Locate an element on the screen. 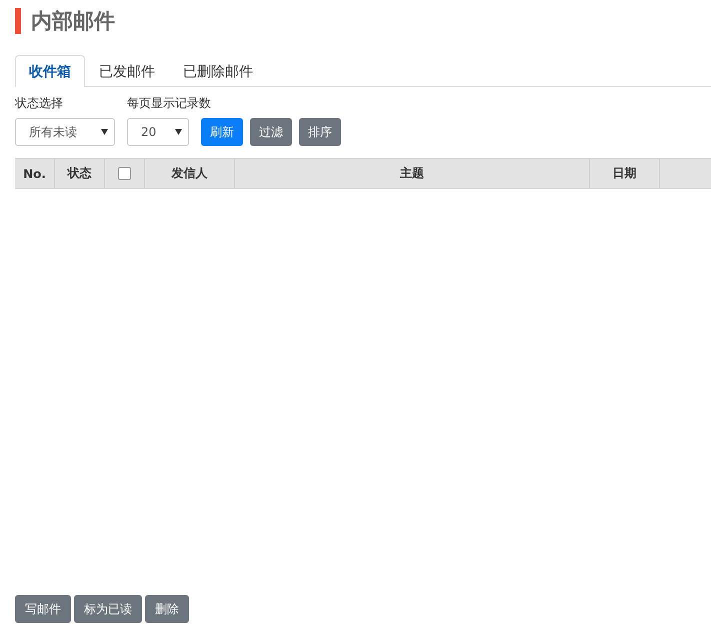  toolbar-button: 刷新 is located at coordinates (222, 132).